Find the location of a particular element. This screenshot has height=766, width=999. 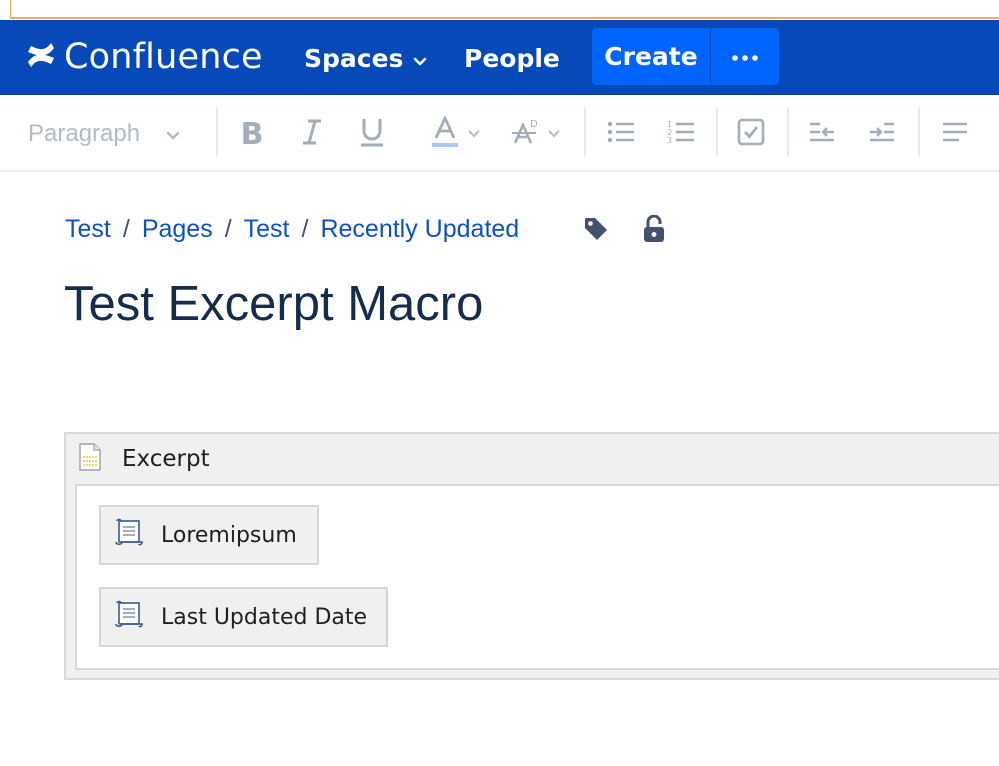

macro-header: Excerpt is located at coordinates (532, 459).